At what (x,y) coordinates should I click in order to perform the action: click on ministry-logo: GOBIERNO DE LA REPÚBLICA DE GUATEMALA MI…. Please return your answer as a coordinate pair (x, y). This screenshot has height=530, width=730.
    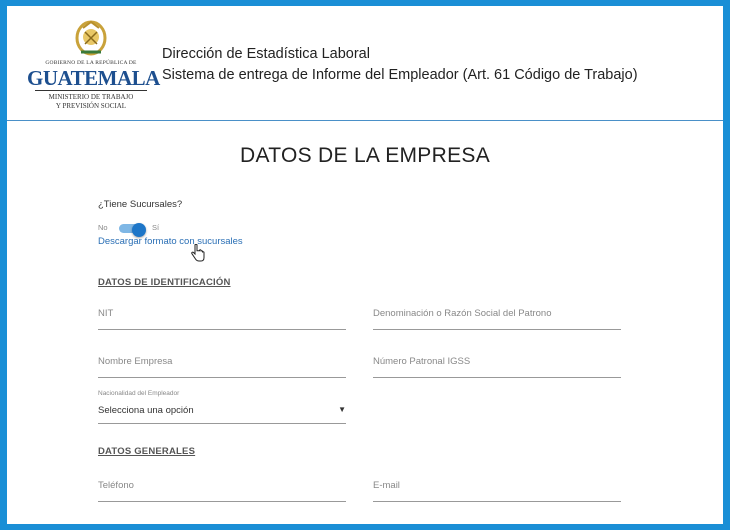
    Looking at the image, I should click on (93, 64).